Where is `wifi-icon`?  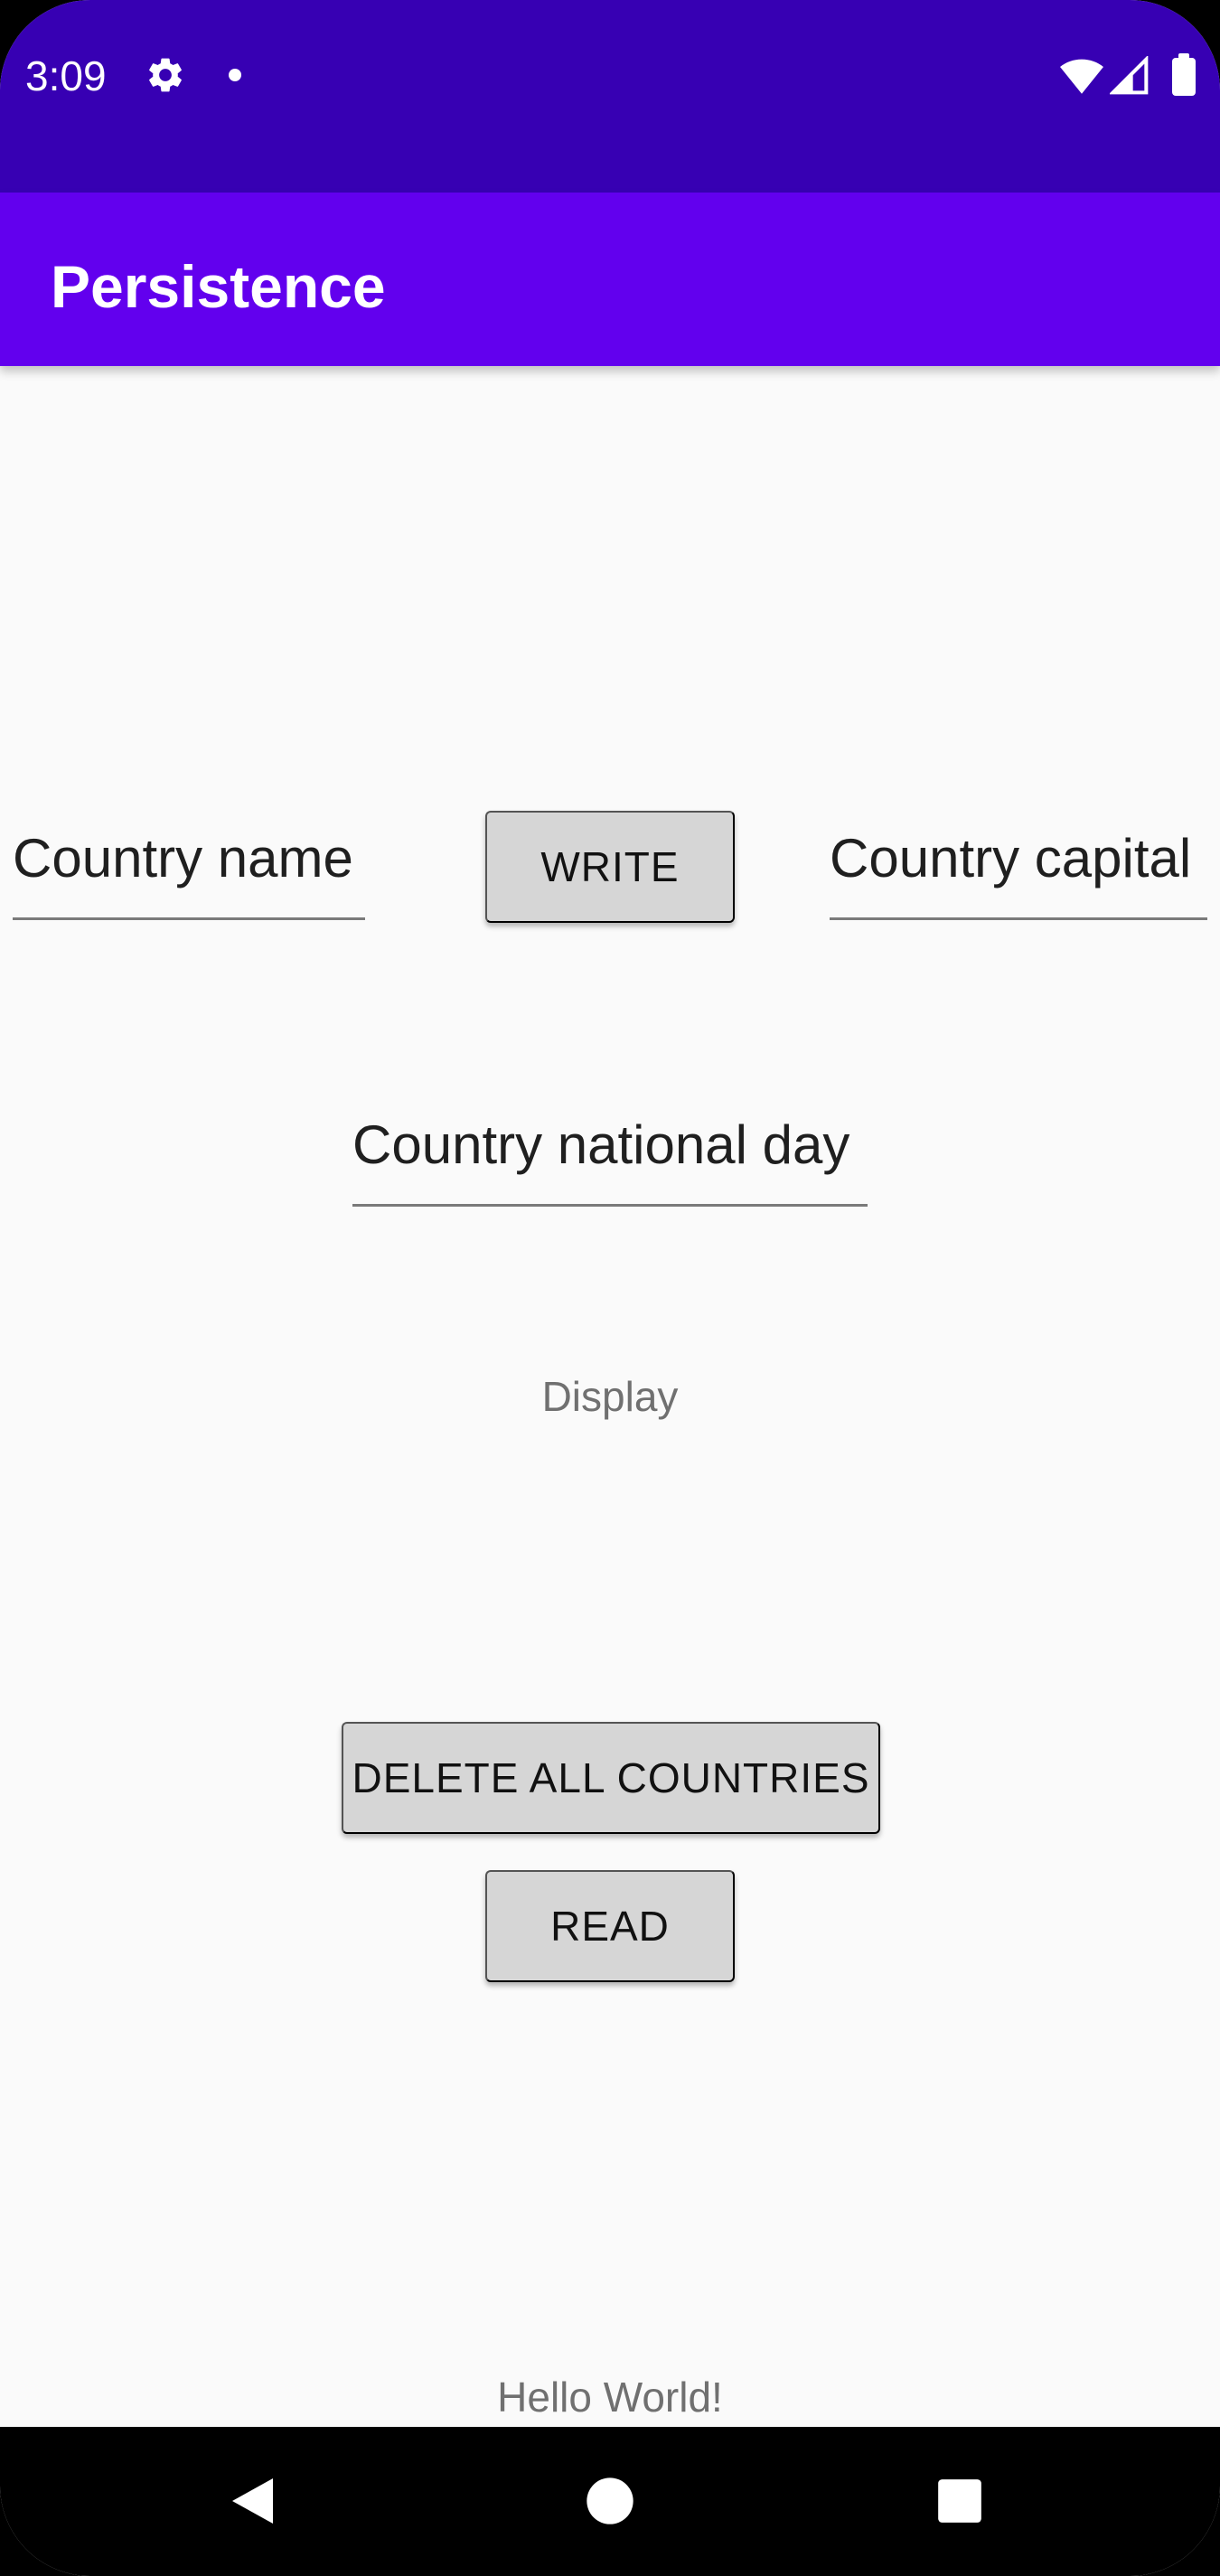
wifi-icon is located at coordinates (1081, 76).